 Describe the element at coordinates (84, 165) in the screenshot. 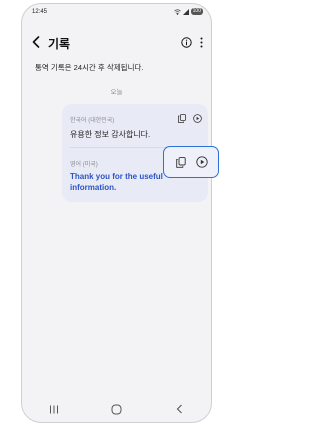

I see `target-language-label: 영어 (미국)` at that location.